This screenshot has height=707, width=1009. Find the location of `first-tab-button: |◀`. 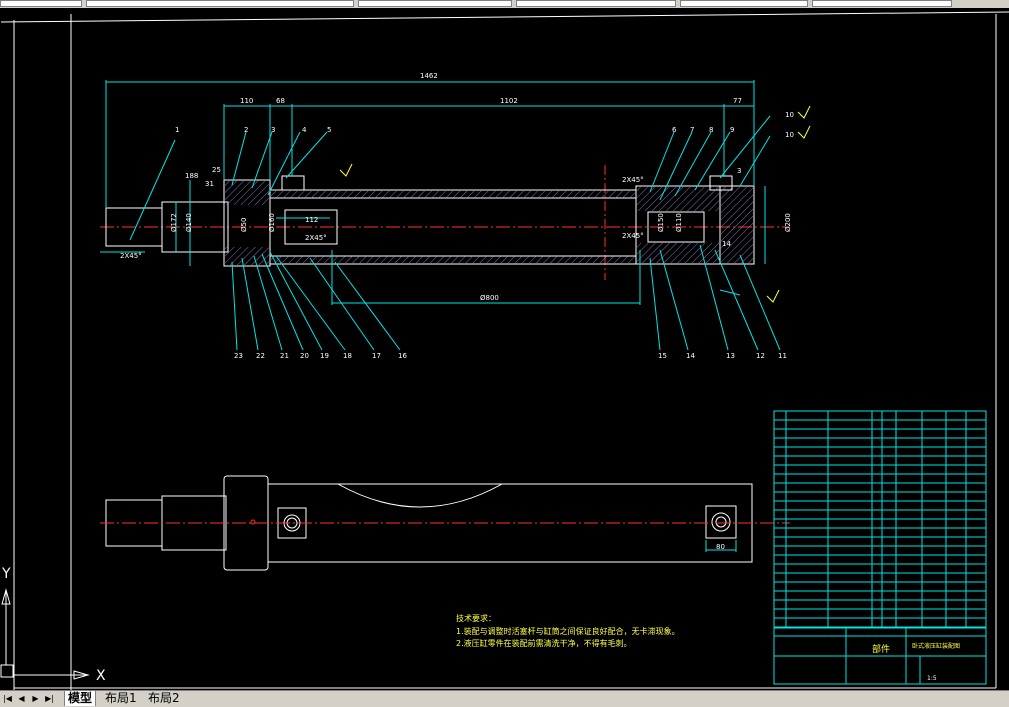

first-tab-button: |◀ is located at coordinates (7, 698).